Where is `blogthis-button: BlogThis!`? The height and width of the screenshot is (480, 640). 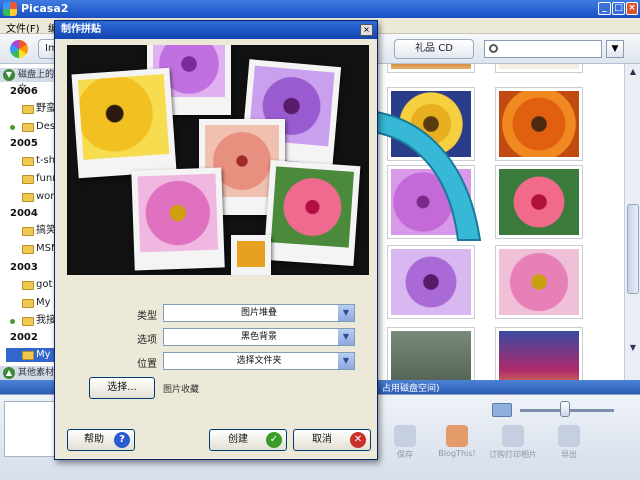
blogthis-button: BlogThis! is located at coordinates (457, 448).